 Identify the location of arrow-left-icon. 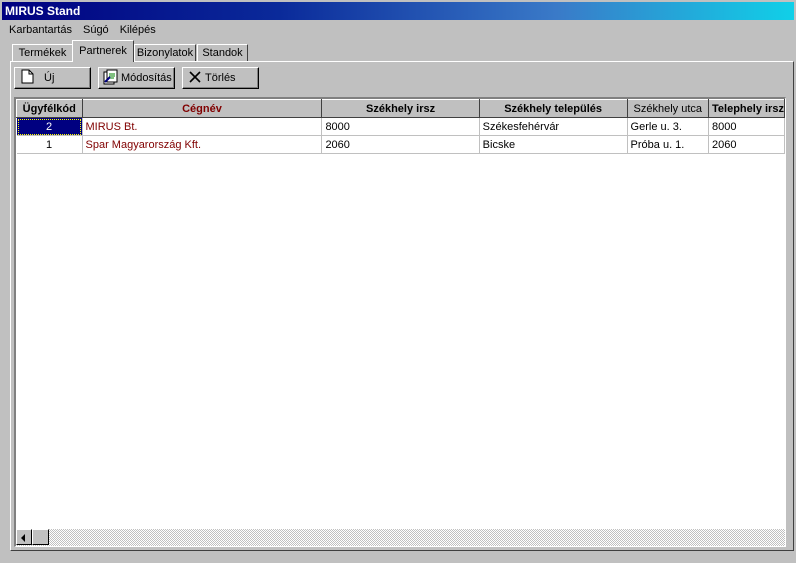
(23, 538).